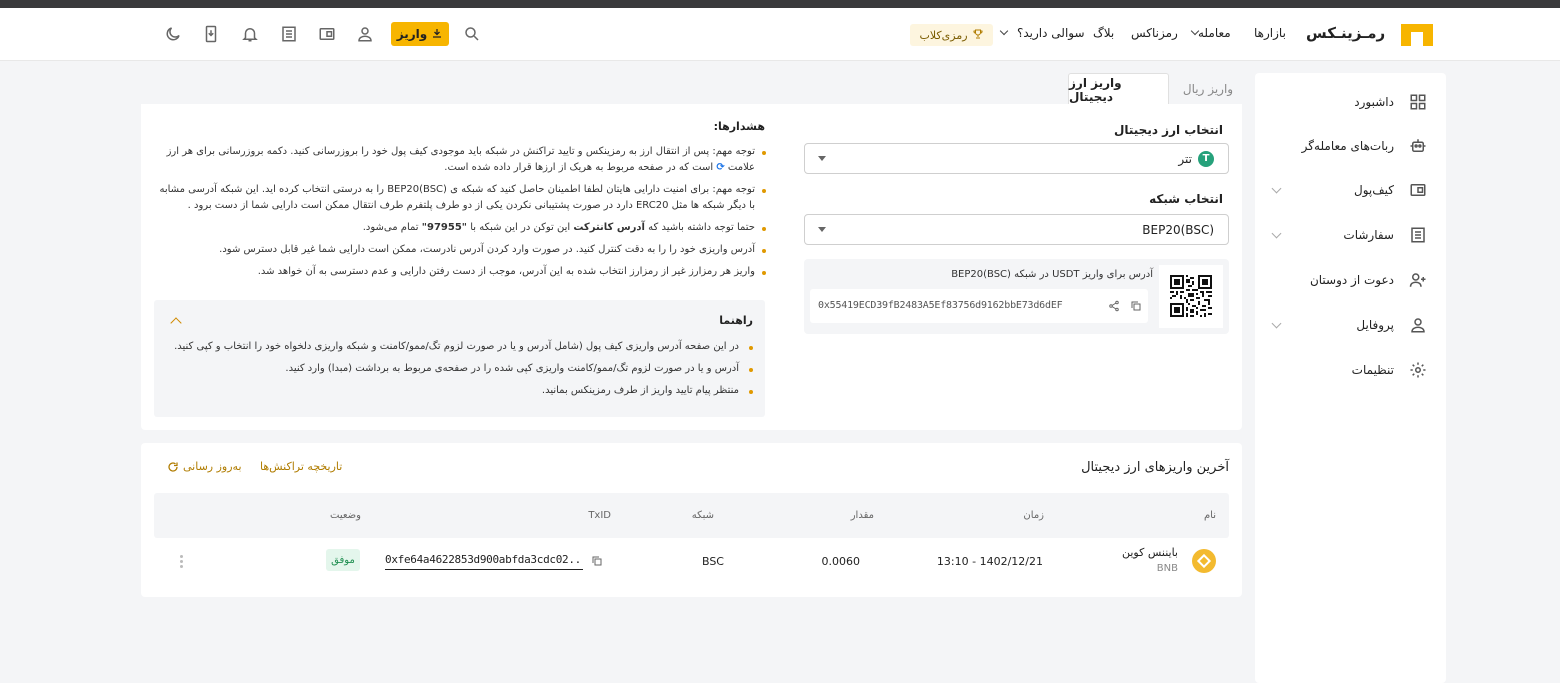 This screenshot has width=1560, height=683. I want to click on table-header: نام زمان مقدار شبکه TxID وضعیت, so click(691, 515).